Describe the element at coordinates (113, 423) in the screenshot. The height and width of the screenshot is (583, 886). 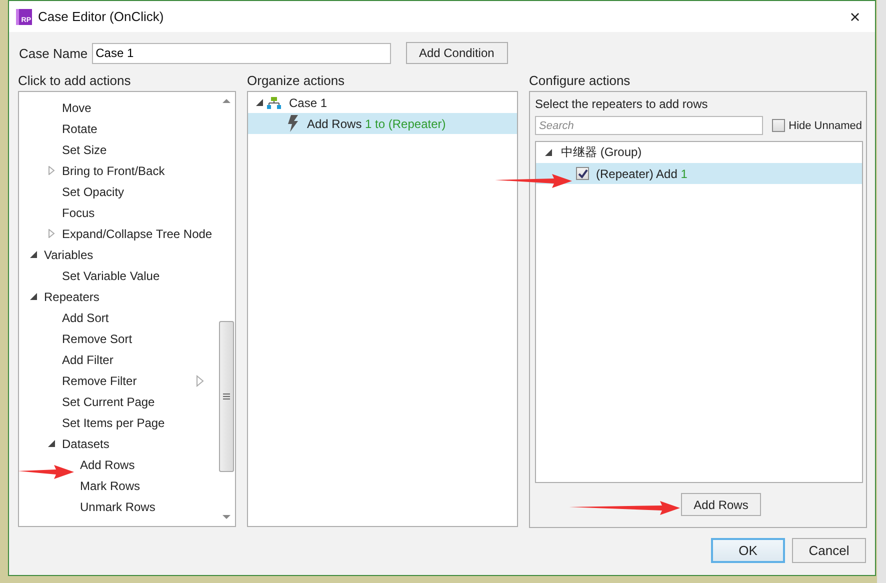
I see `action-item: Set Items per Page` at that location.